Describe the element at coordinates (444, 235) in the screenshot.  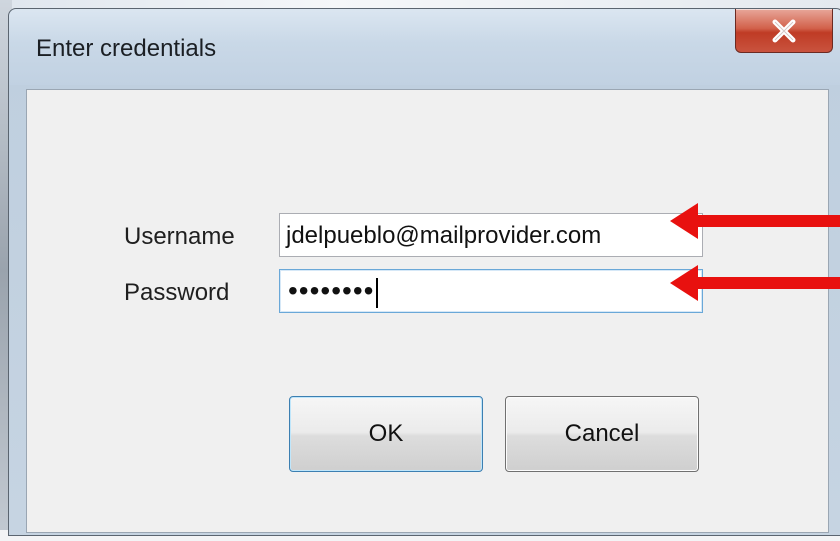
I see `username-value: jdelpueblo@mailprovider.com` at that location.